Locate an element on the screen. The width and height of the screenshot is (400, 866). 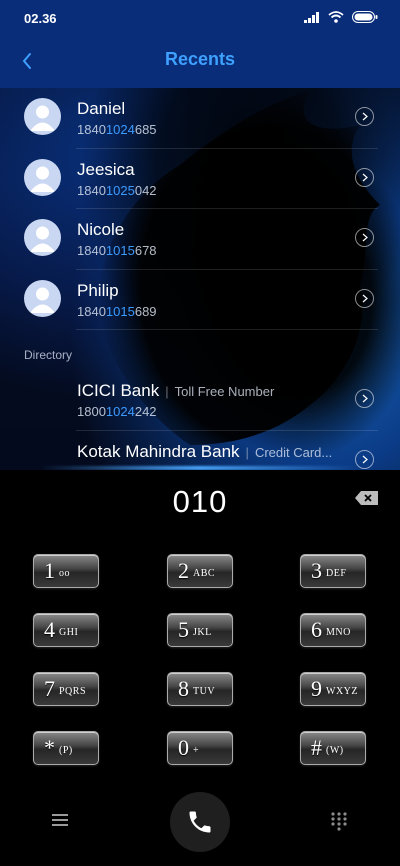
dialpad-icon is located at coordinates (339, 821).